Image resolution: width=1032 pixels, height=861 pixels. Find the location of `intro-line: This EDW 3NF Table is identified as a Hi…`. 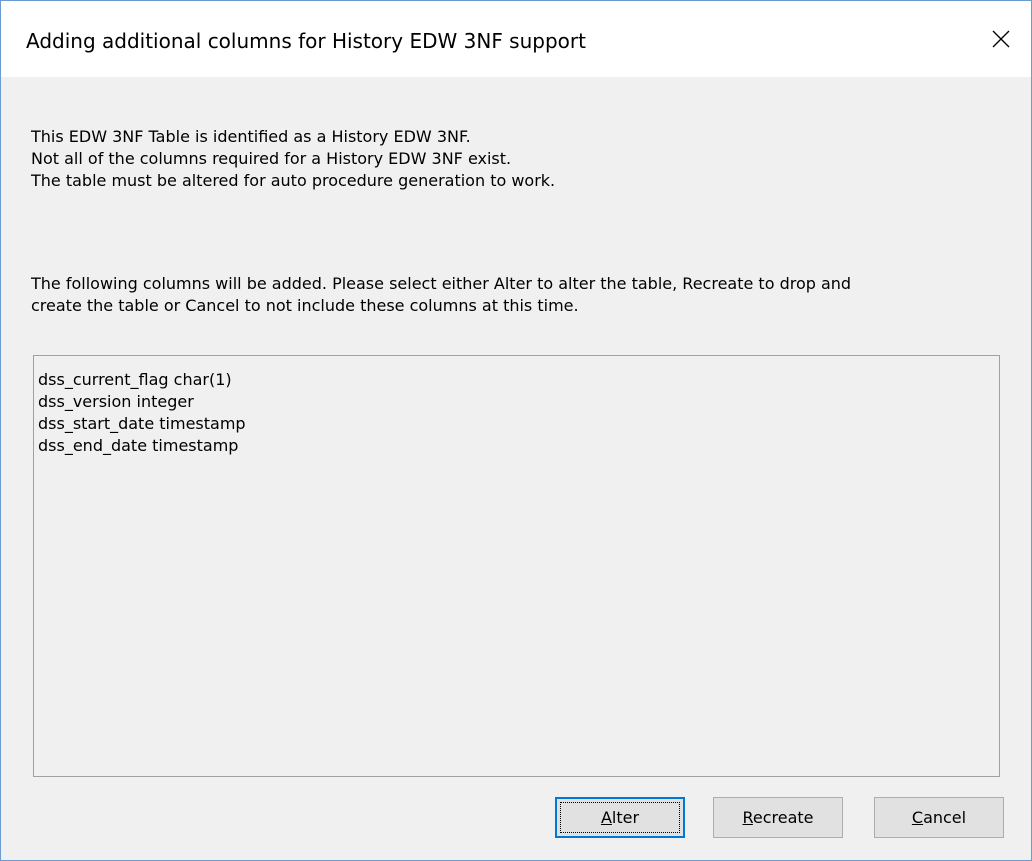

intro-line: This EDW 3NF Table is identified as a Hi… is located at coordinates (251, 136).